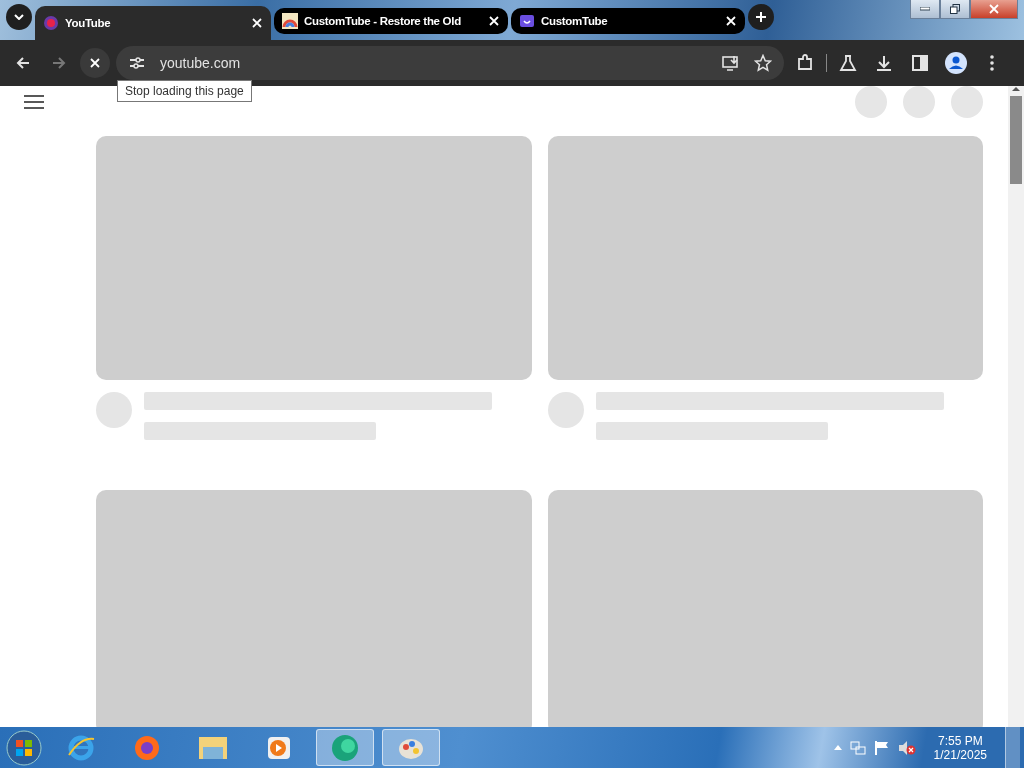 This screenshot has width=1024, height=768. I want to click on minimize-icon, so click(925, 9).